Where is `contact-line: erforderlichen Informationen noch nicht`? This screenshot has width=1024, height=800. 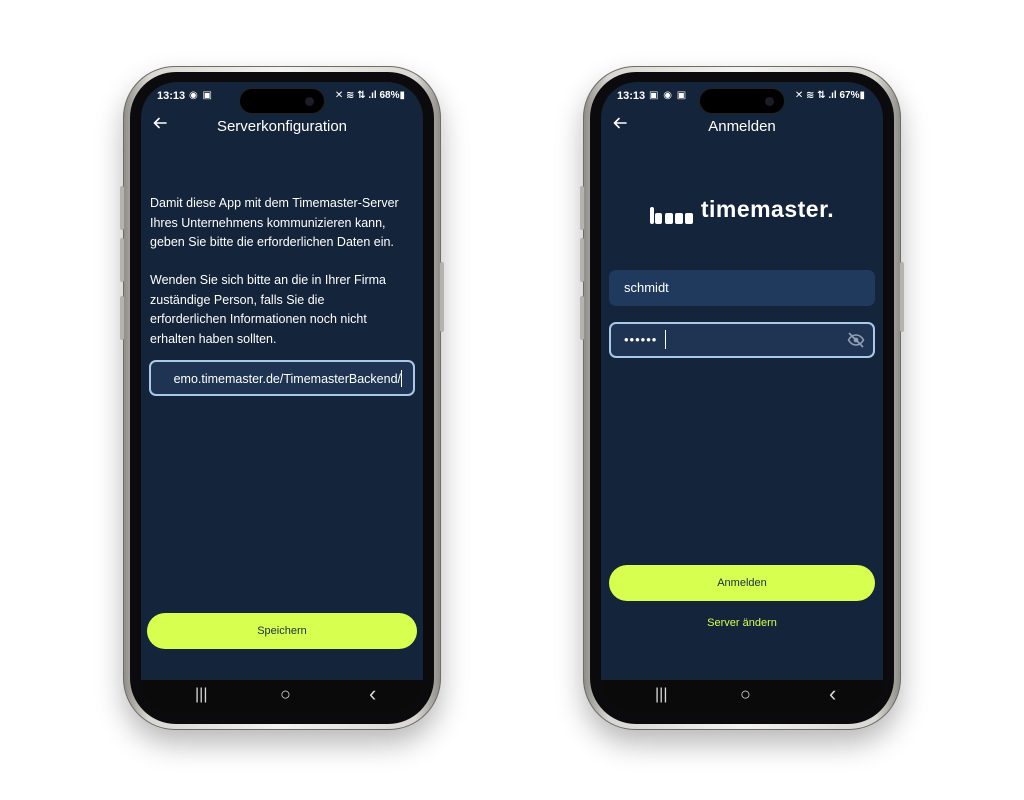 contact-line: erforderlichen Informationen noch nicht is located at coordinates (258, 319).